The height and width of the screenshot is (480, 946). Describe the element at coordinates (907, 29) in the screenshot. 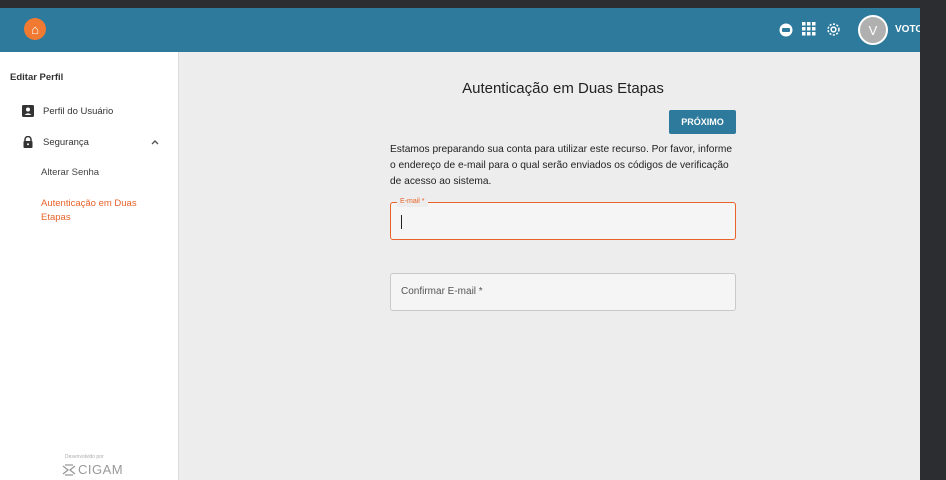

I see `username-label: VOTO` at that location.